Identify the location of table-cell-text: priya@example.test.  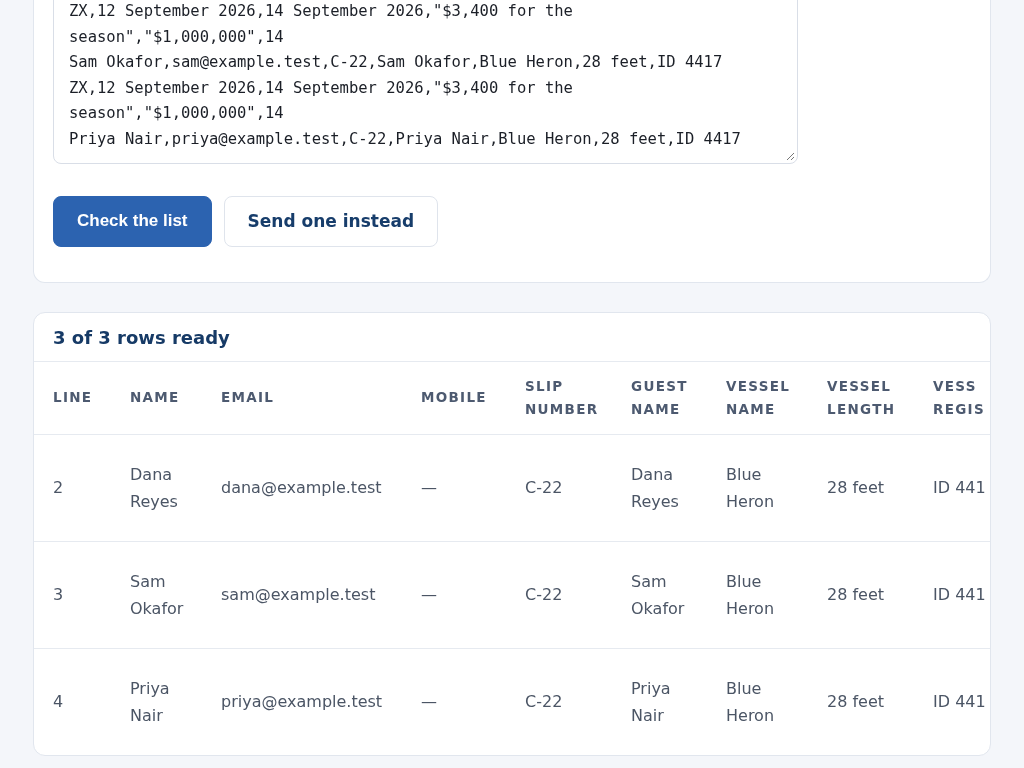
(302, 702).